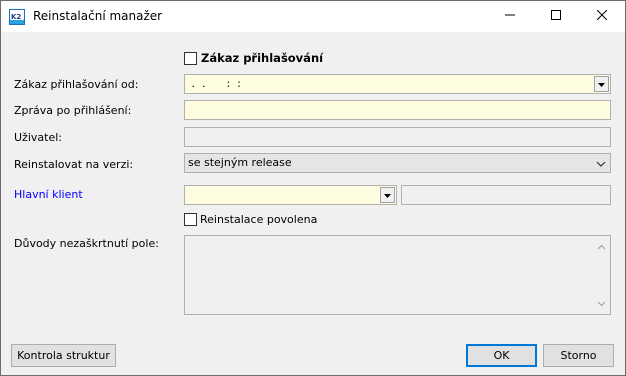 The image size is (626, 376). What do you see at coordinates (74, 164) in the screenshot?
I see `reinstall-version-label: Reinstalovat na verzi:` at bounding box center [74, 164].